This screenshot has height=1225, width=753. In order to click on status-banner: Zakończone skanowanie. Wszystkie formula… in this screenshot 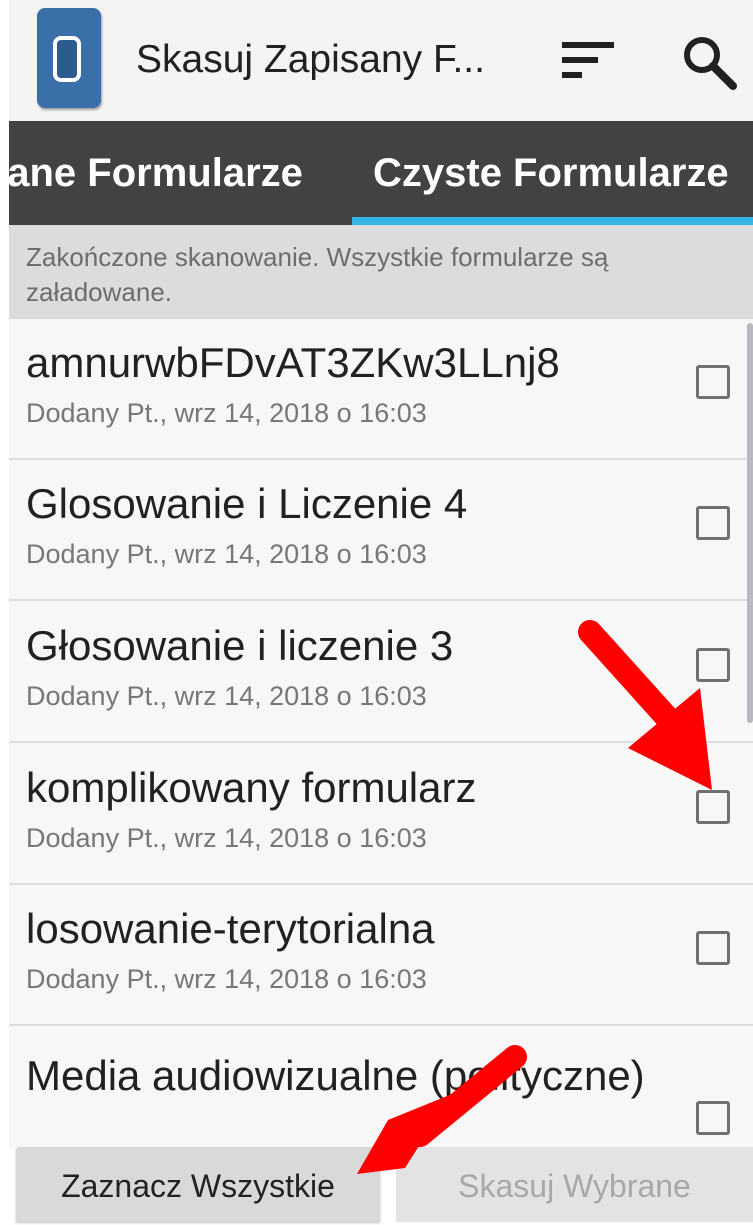, I will do `click(381, 272)`.